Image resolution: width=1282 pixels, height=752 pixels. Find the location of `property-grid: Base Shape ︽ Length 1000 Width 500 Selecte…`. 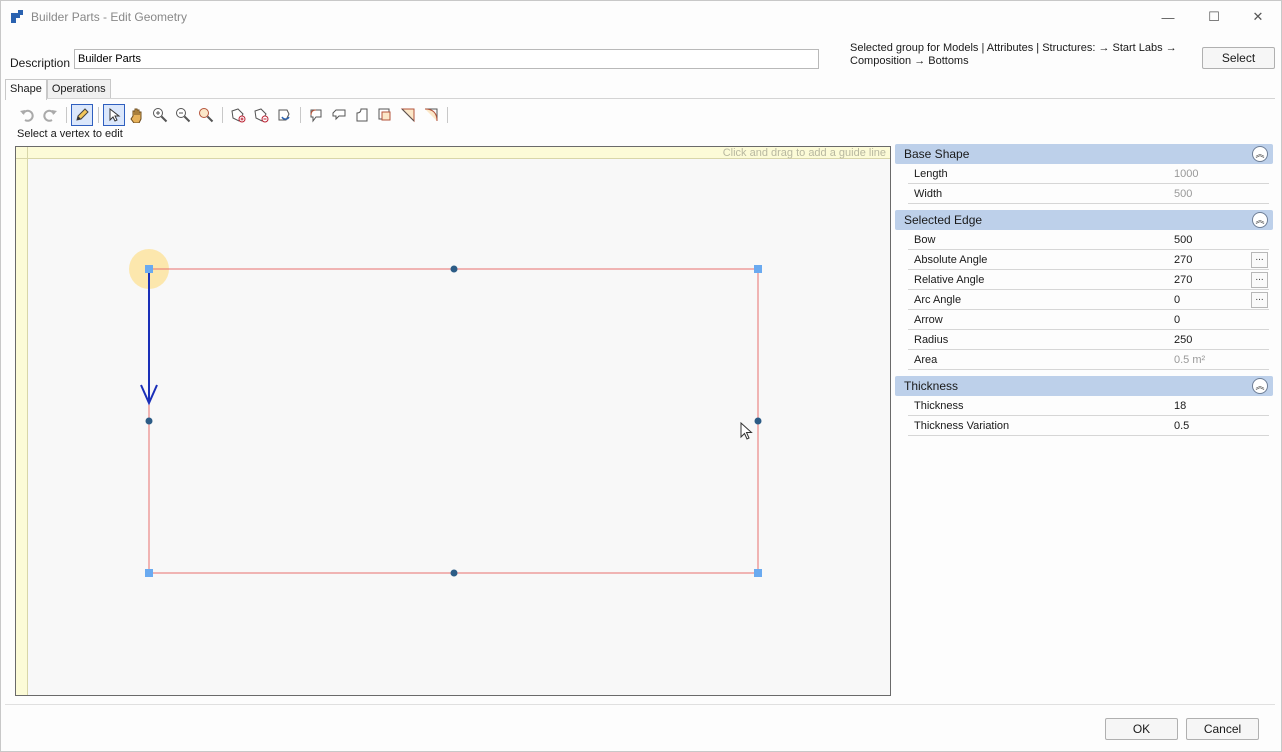

property-grid: Base Shape ︽ Length 1000 Width 500 Selecte… is located at coordinates (1084, 290).